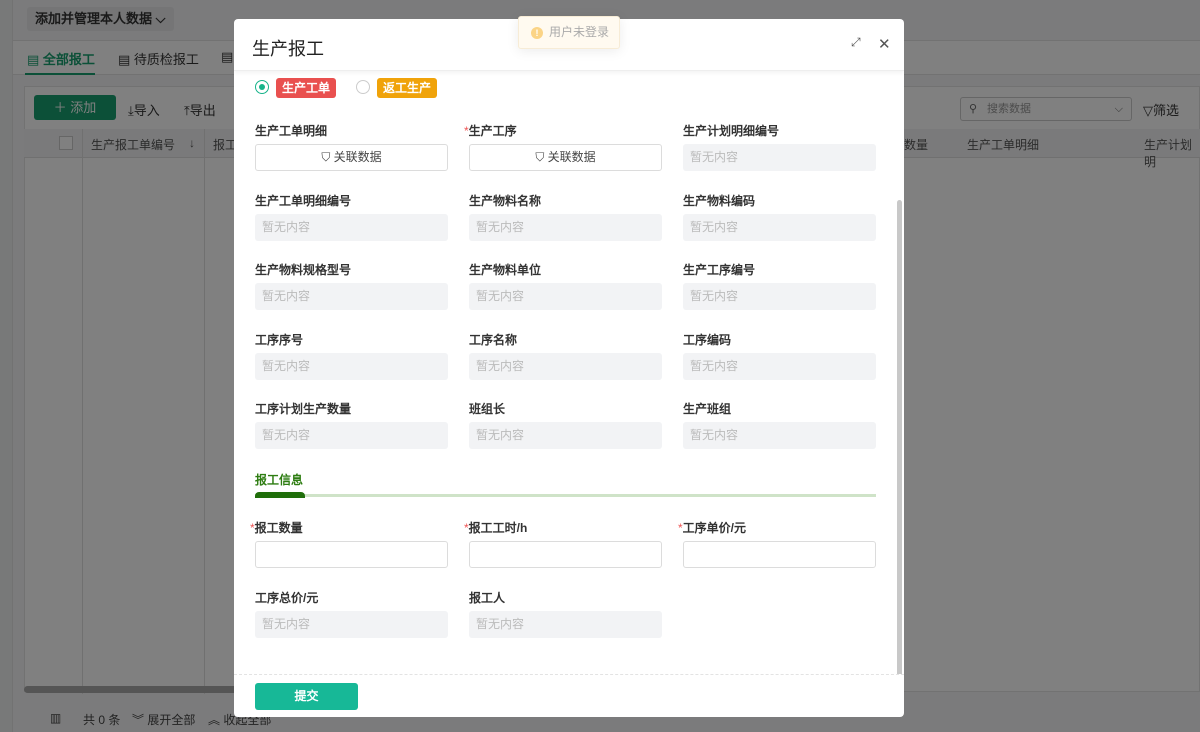 The width and height of the screenshot is (1200, 732). Describe the element at coordinates (779, 424) in the screenshot. I see `form-field: 生产班组 暂无内容` at that location.